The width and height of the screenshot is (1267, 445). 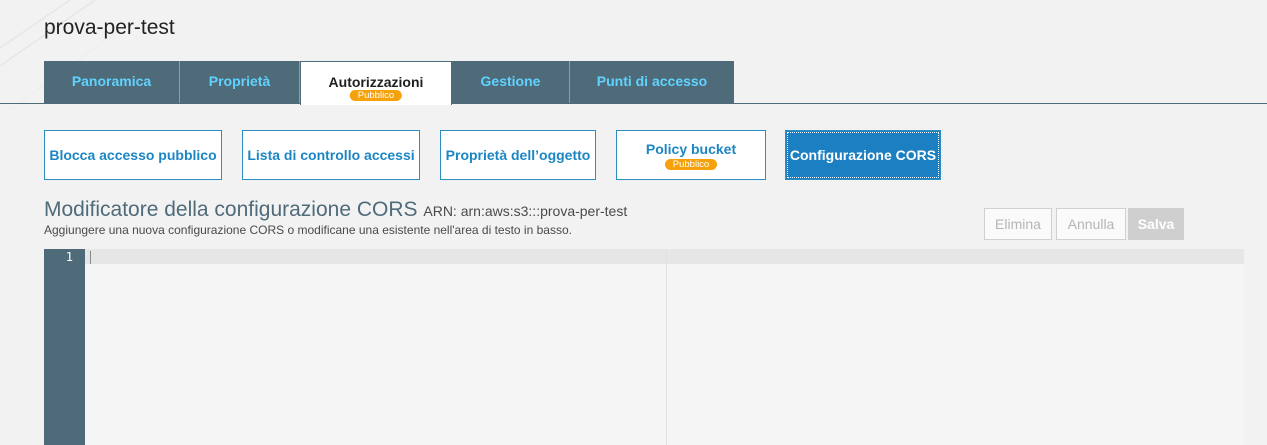 I want to click on tab-punti-di-accesso: Punti di accesso, so click(x=652, y=82).